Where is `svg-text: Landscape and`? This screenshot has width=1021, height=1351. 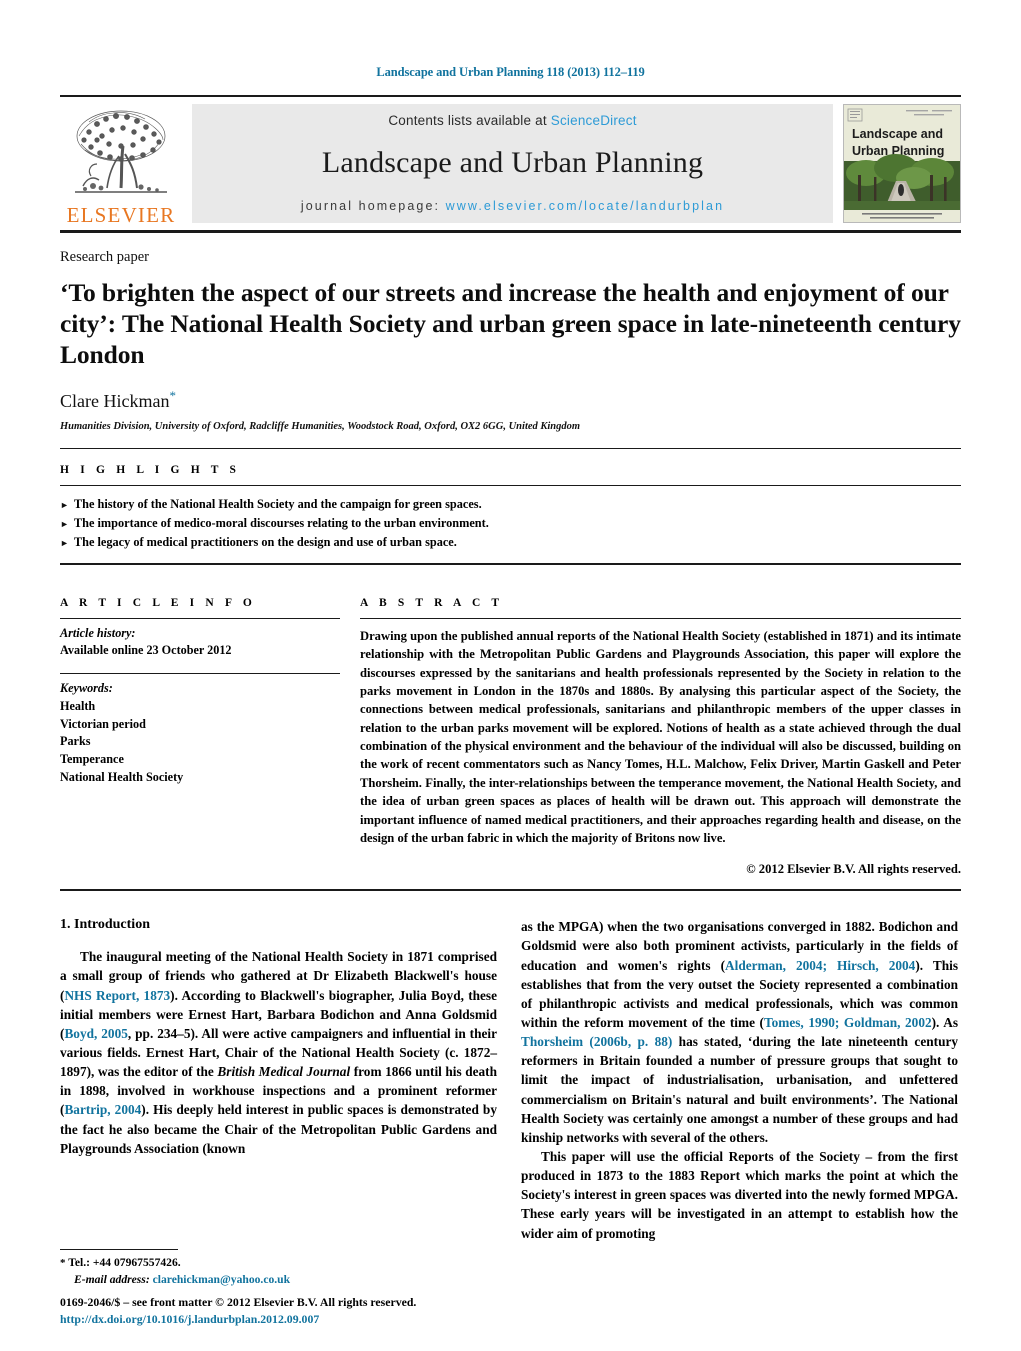
svg-text: Landscape and is located at coordinates (897, 134).